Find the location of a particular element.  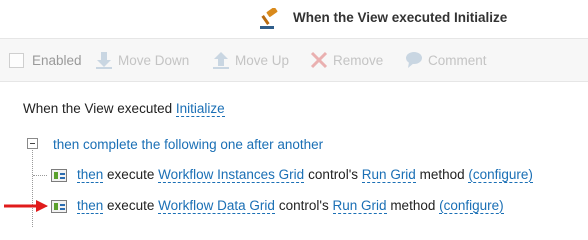

move-down-button: Move Down is located at coordinates (141, 60).